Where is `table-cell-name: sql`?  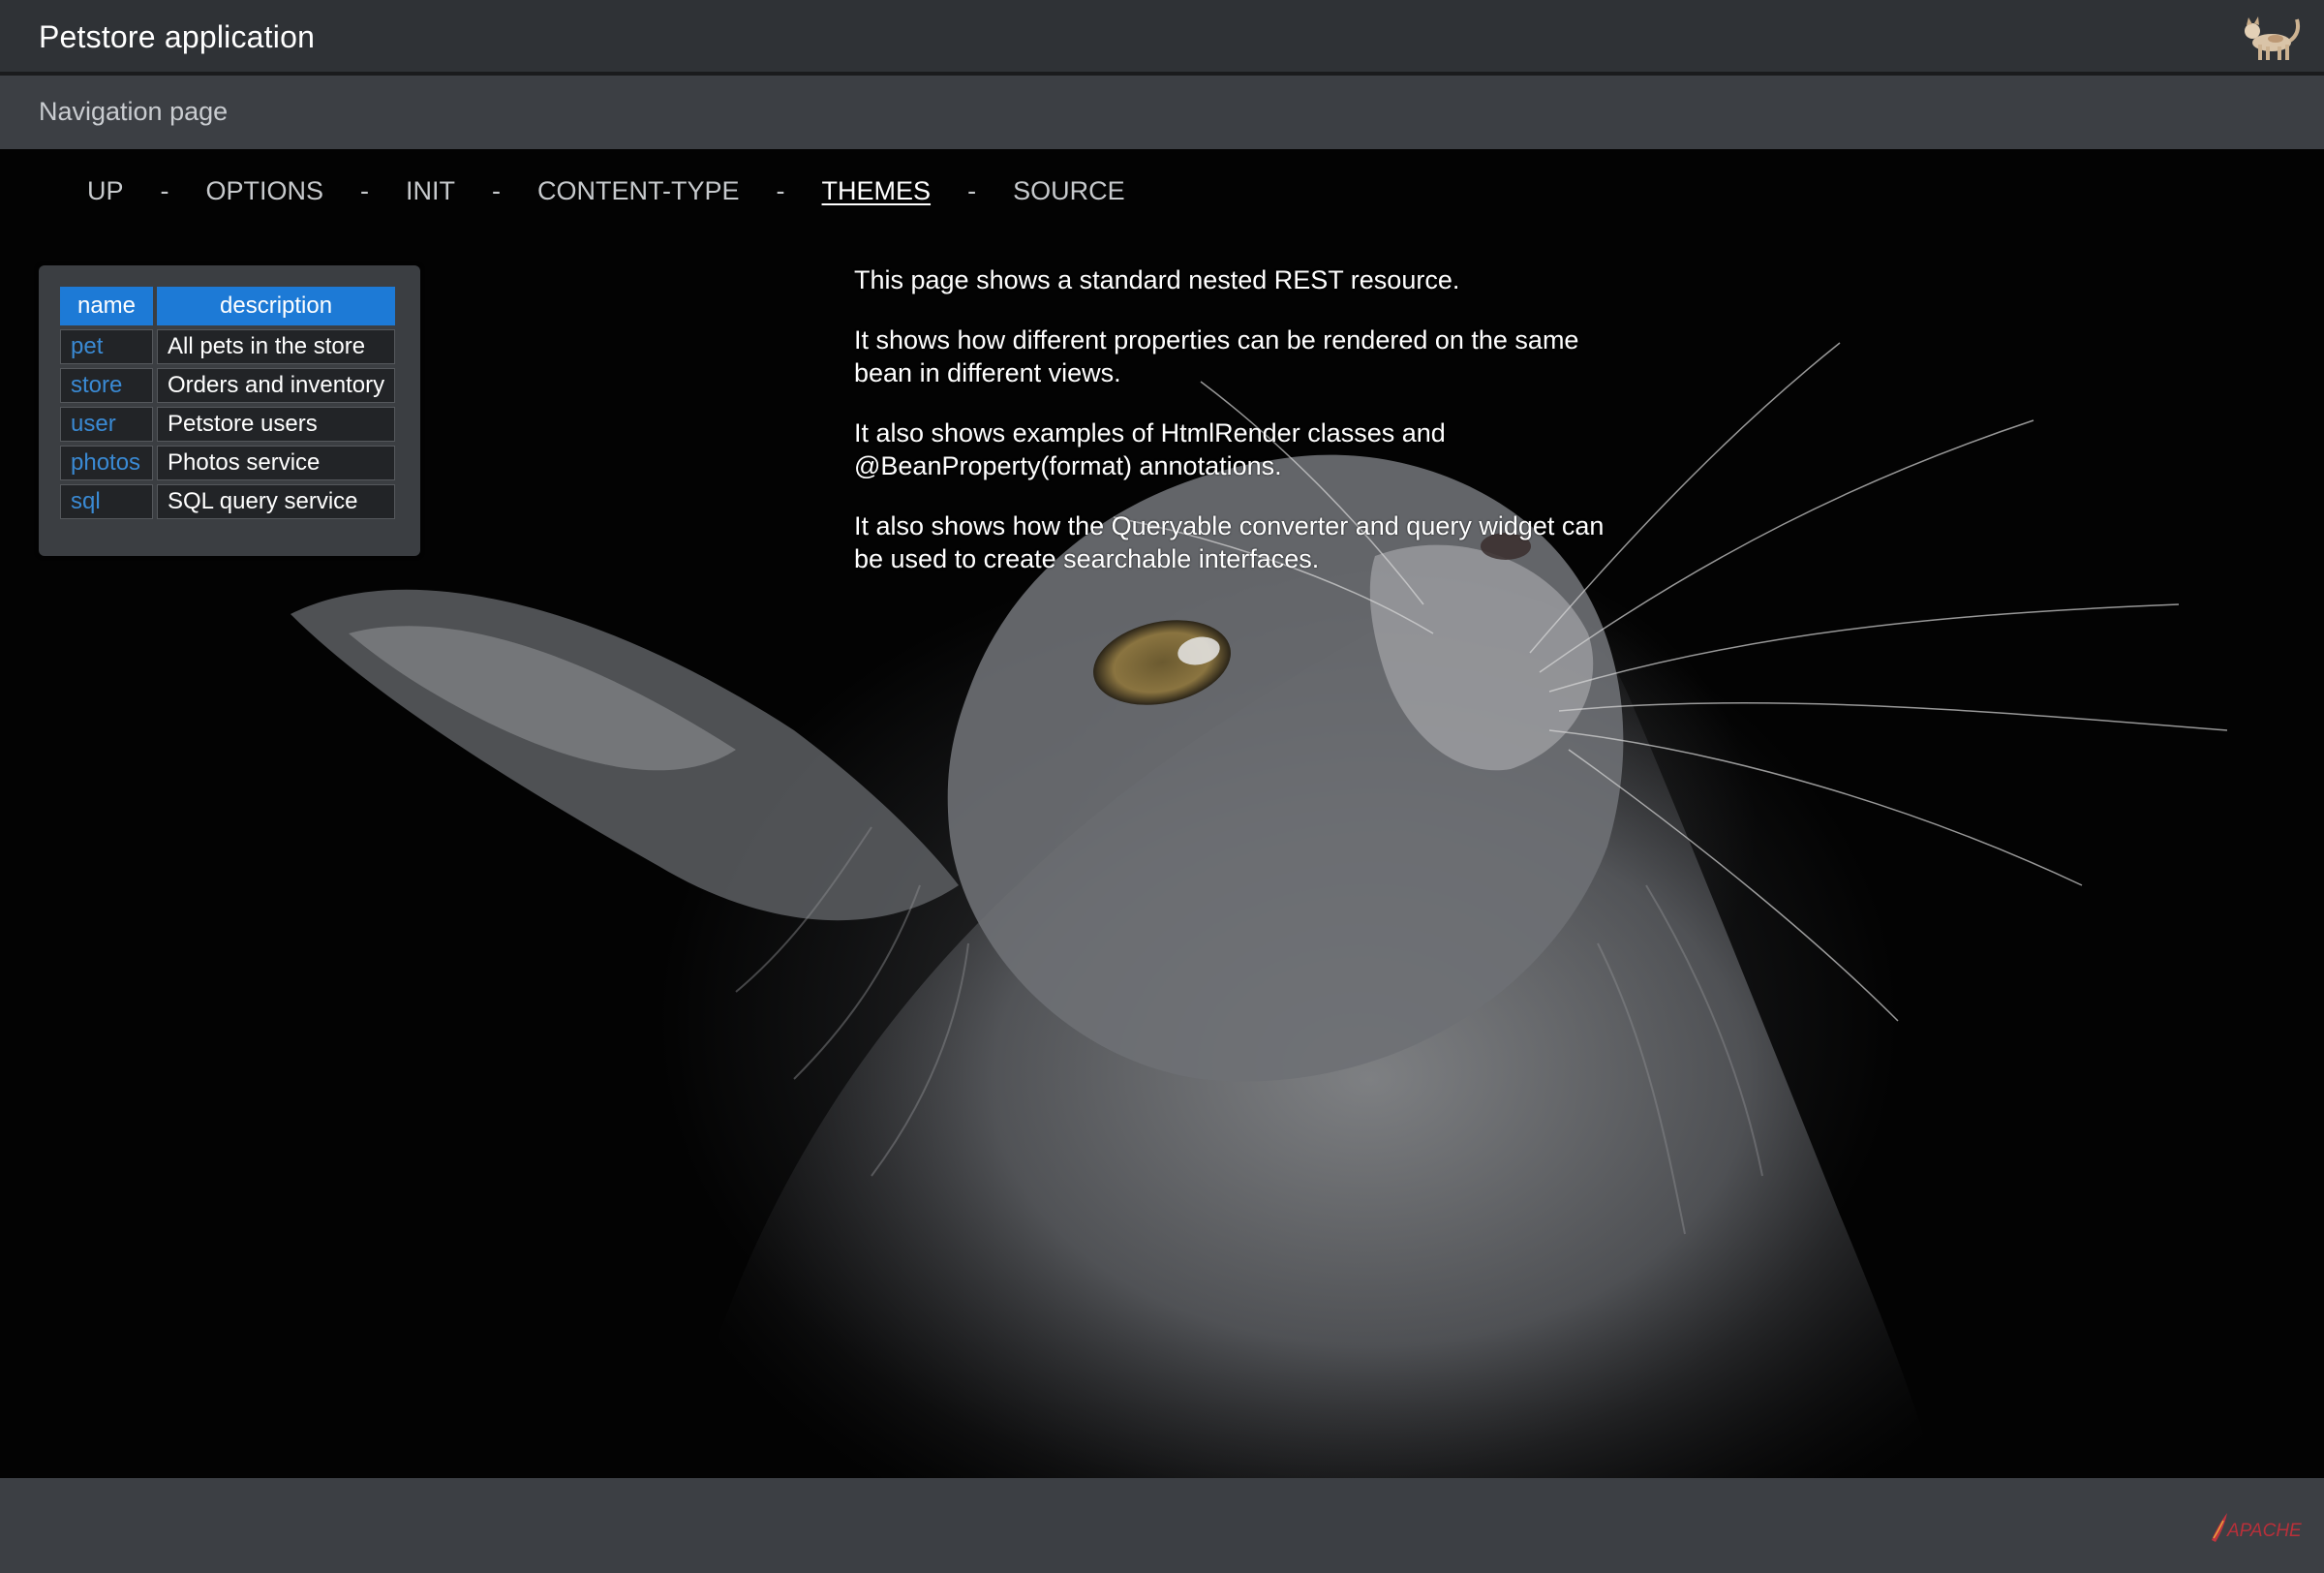
table-cell-name: sql is located at coordinates (107, 502).